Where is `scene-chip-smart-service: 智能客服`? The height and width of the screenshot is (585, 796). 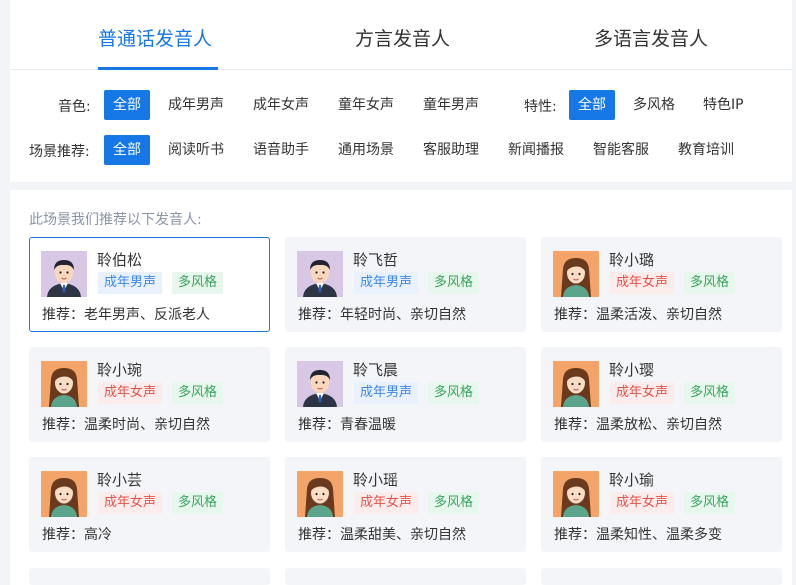
scene-chip-smart-service: 智能客服 is located at coordinates (621, 150).